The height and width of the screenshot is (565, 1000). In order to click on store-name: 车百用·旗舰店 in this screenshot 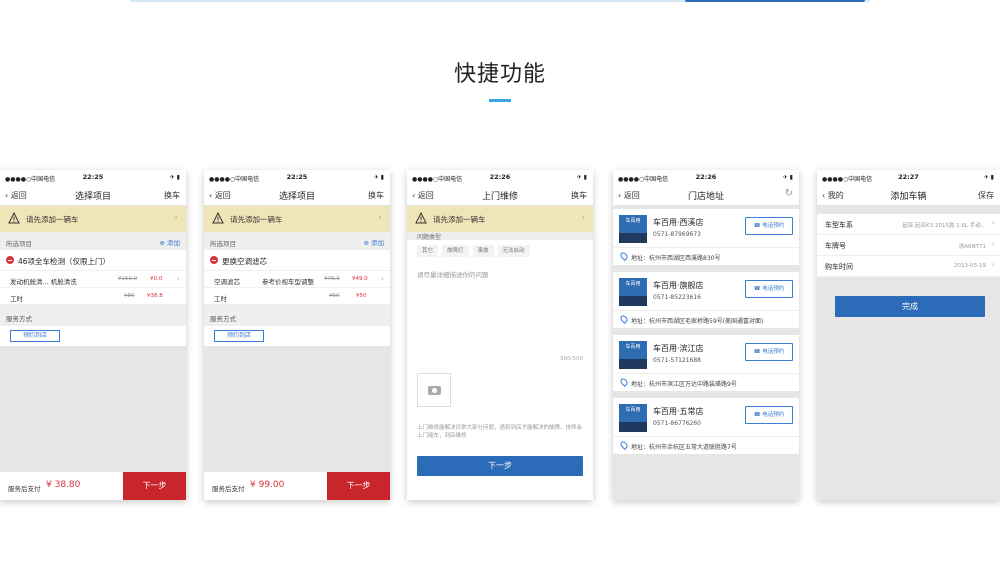, I will do `click(678, 285)`.